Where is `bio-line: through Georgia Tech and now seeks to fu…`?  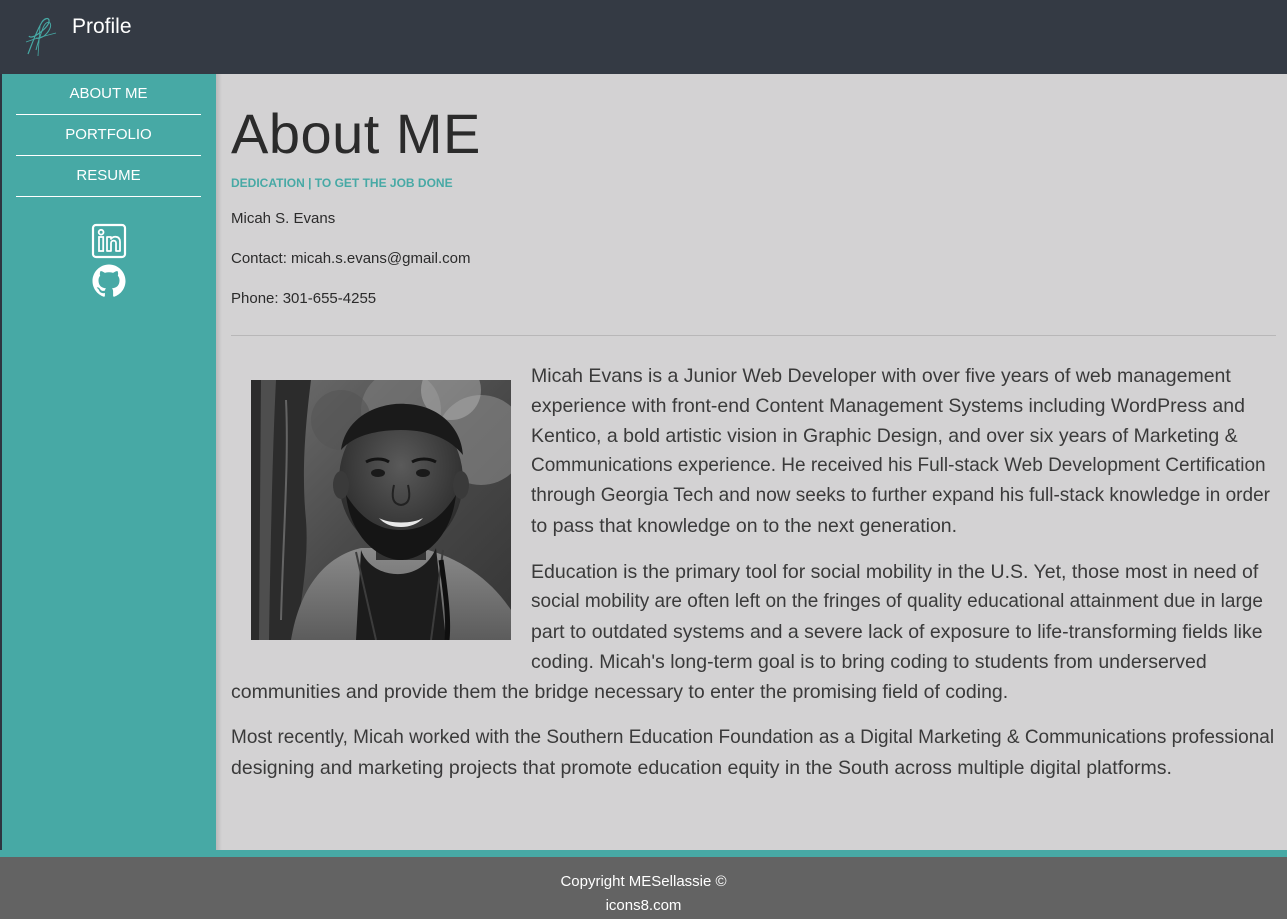
bio-line: through Georgia Tech and now seeks to fu… is located at coordinates (900, 495).